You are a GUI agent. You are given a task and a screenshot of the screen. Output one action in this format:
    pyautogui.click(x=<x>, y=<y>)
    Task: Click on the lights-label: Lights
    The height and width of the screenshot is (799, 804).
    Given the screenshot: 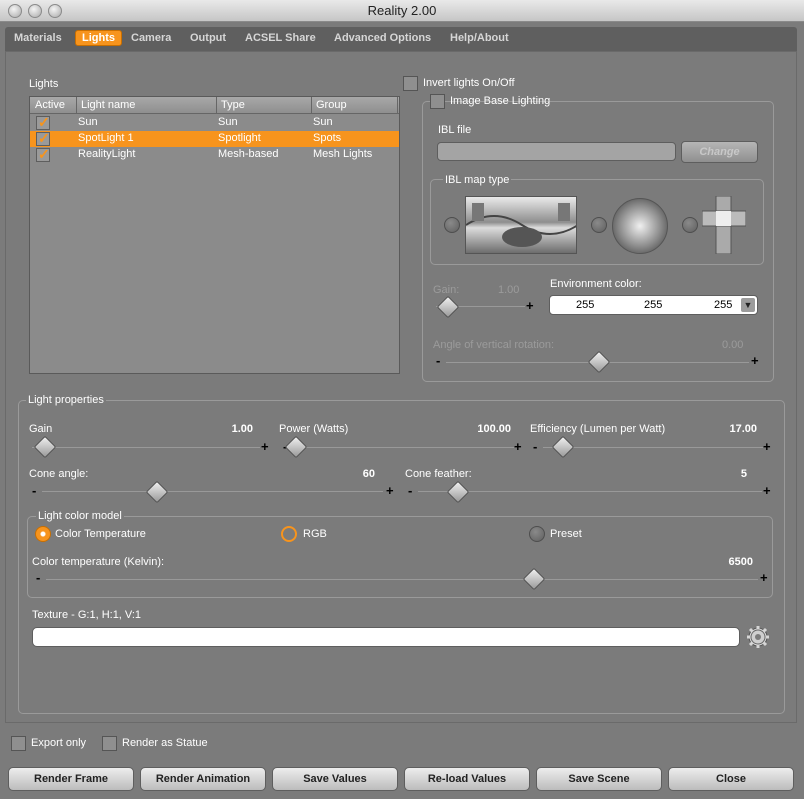 What is the action you would take?
    pyautogui.click(x=44, y=84)
    